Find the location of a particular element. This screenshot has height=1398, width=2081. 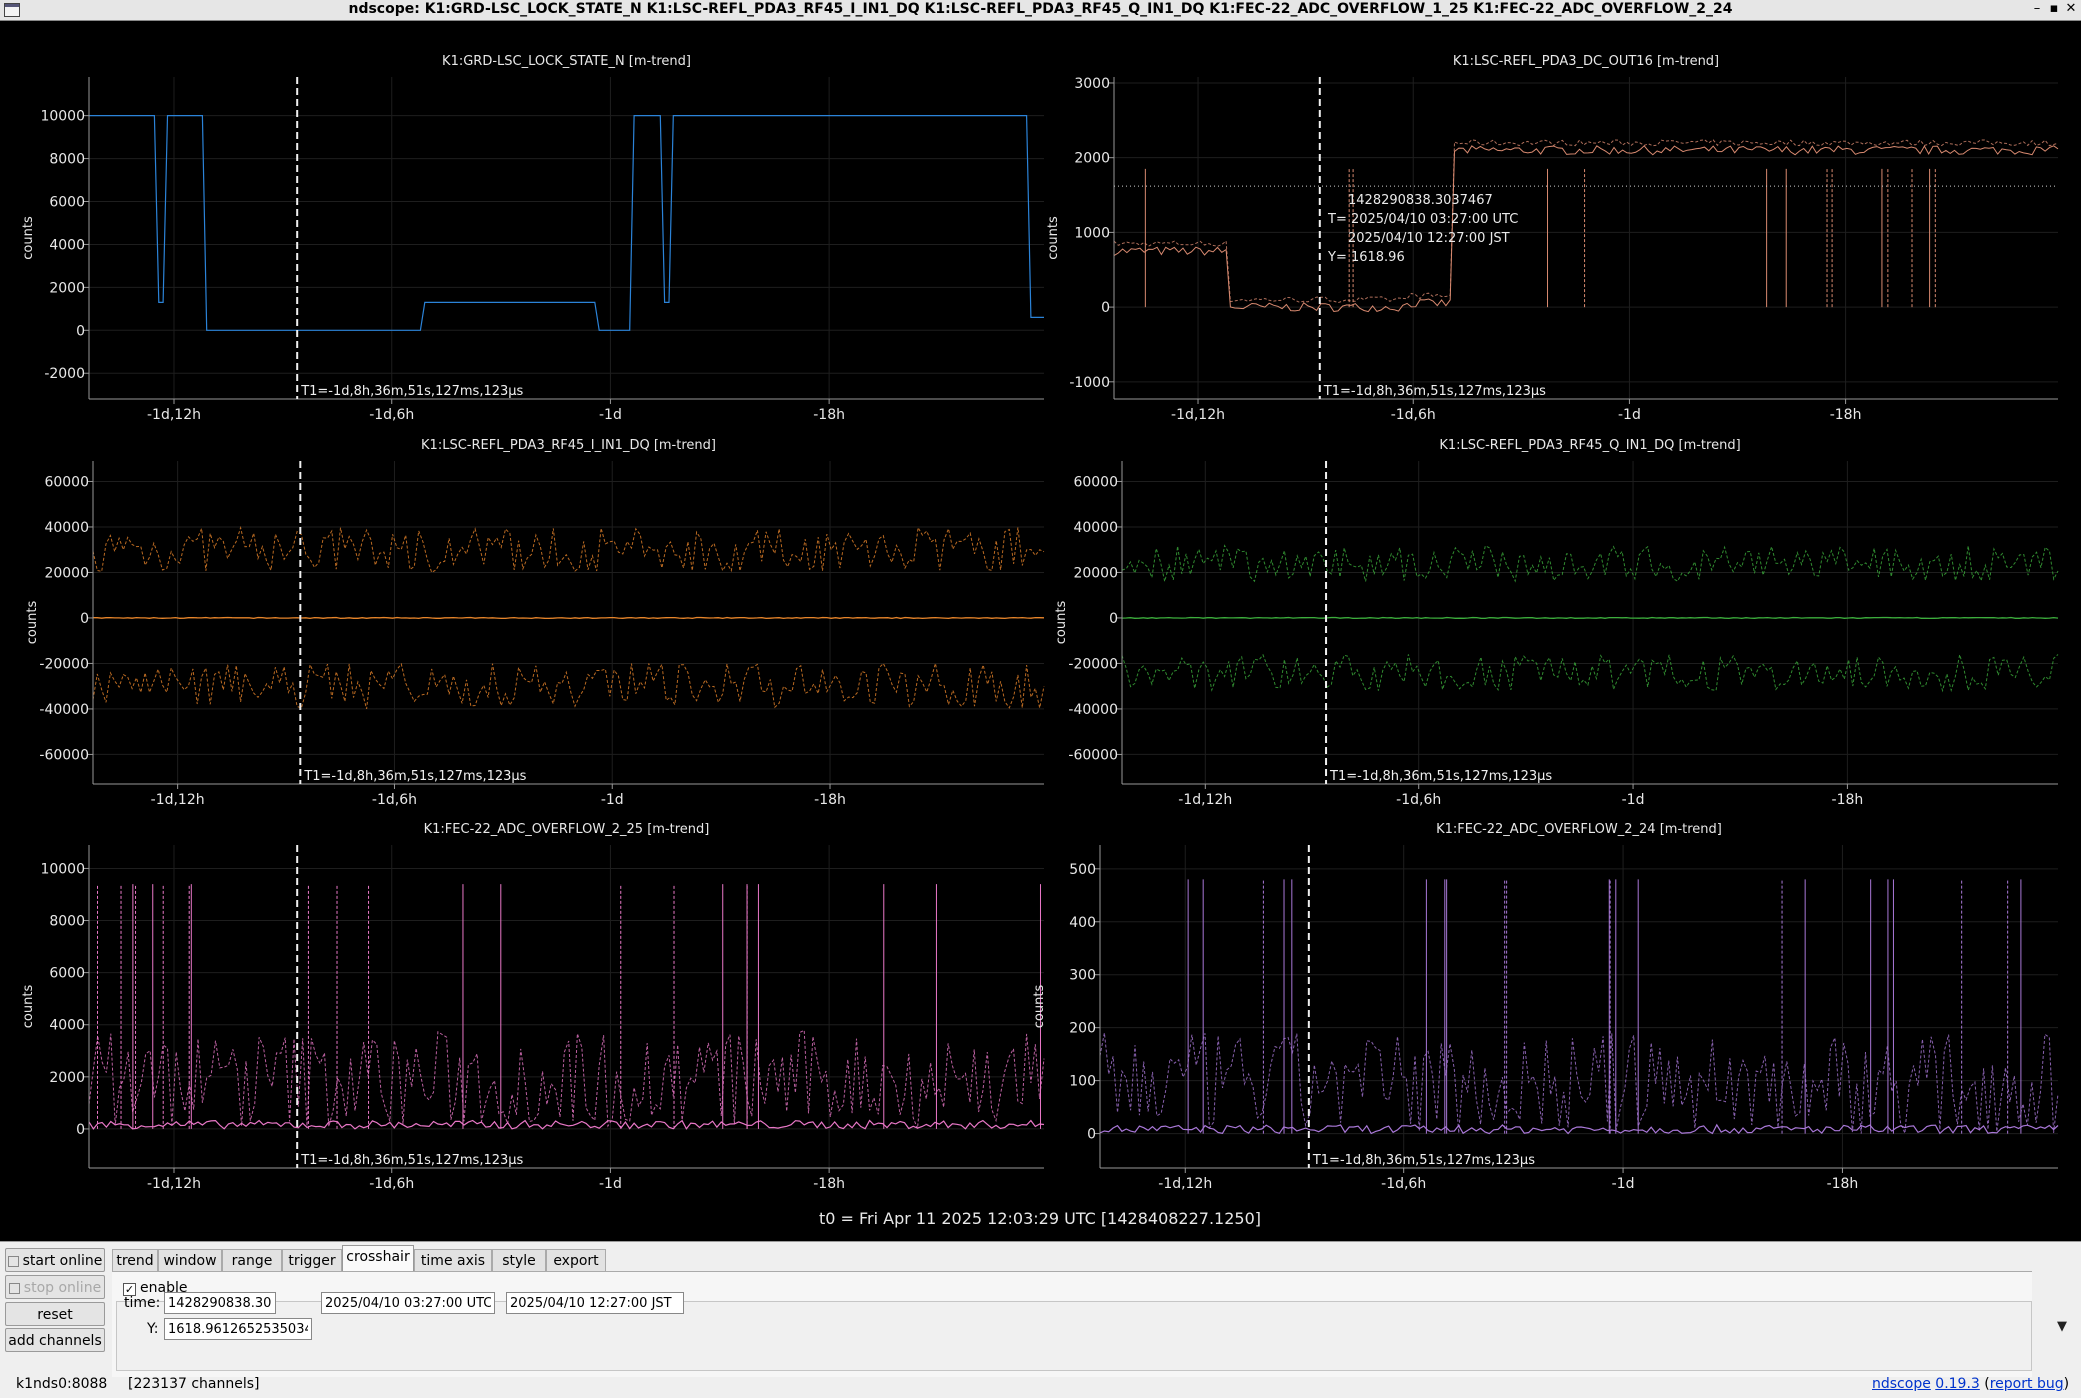

ytick-label: 8000 is located at coordinates (67, 922).